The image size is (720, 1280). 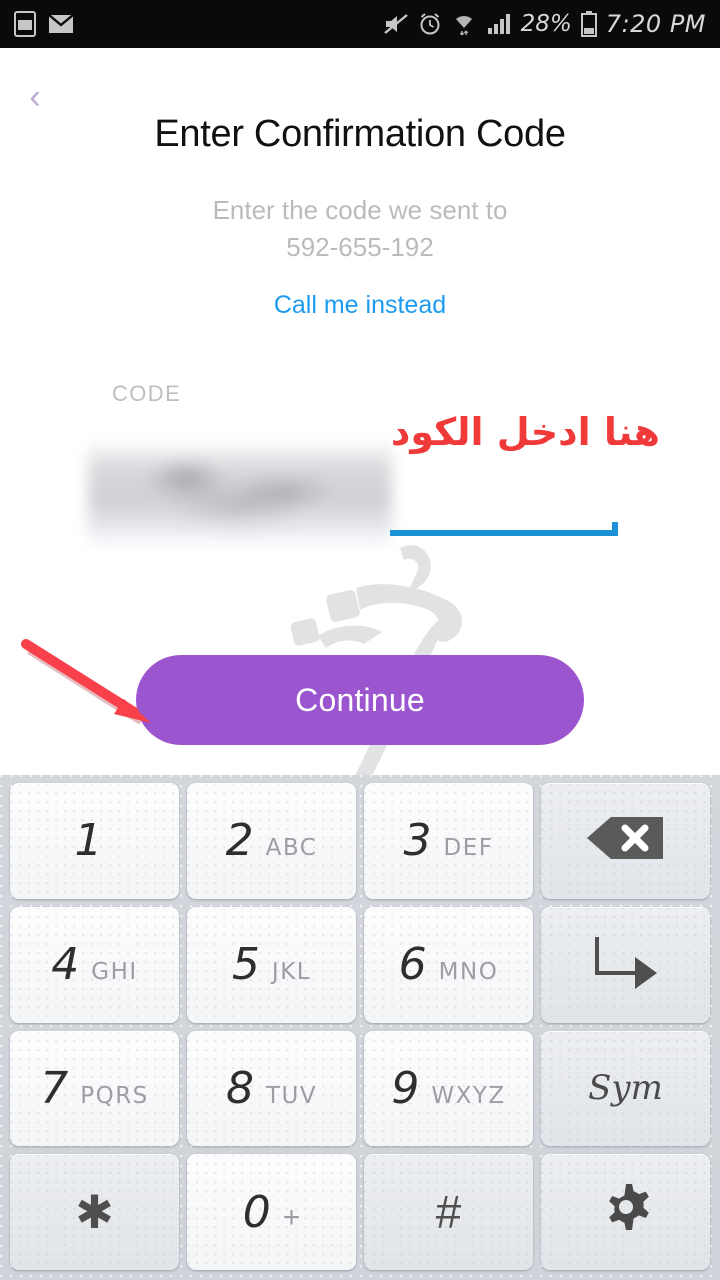 I want to click on page-title: Enter Confirmation Code, so click(x=360, y=134).